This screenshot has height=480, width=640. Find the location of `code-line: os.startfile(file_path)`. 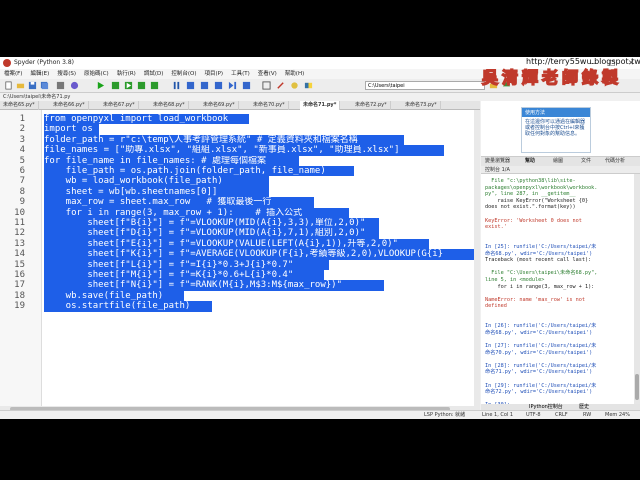

code-line: os.startfile(file_path) is located at coordinates (128, 306).